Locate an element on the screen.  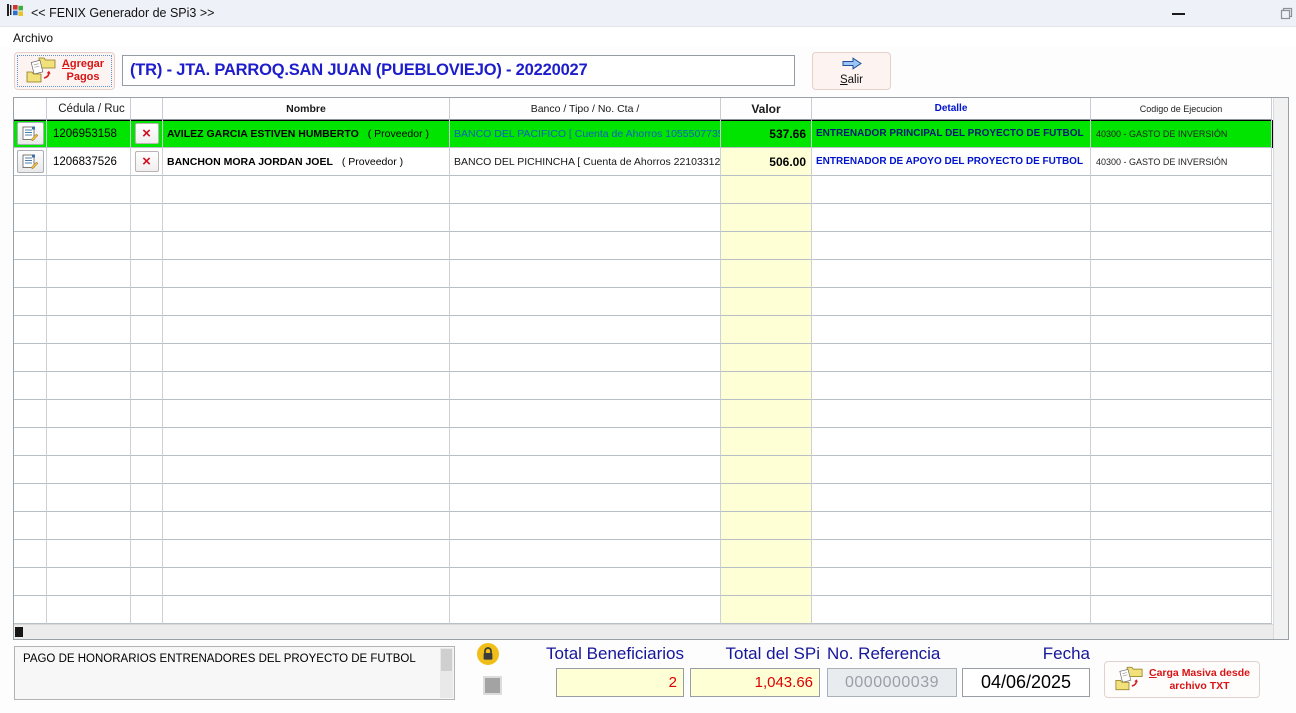
header-detalle: Detalle is located at coordinates (951, 109).